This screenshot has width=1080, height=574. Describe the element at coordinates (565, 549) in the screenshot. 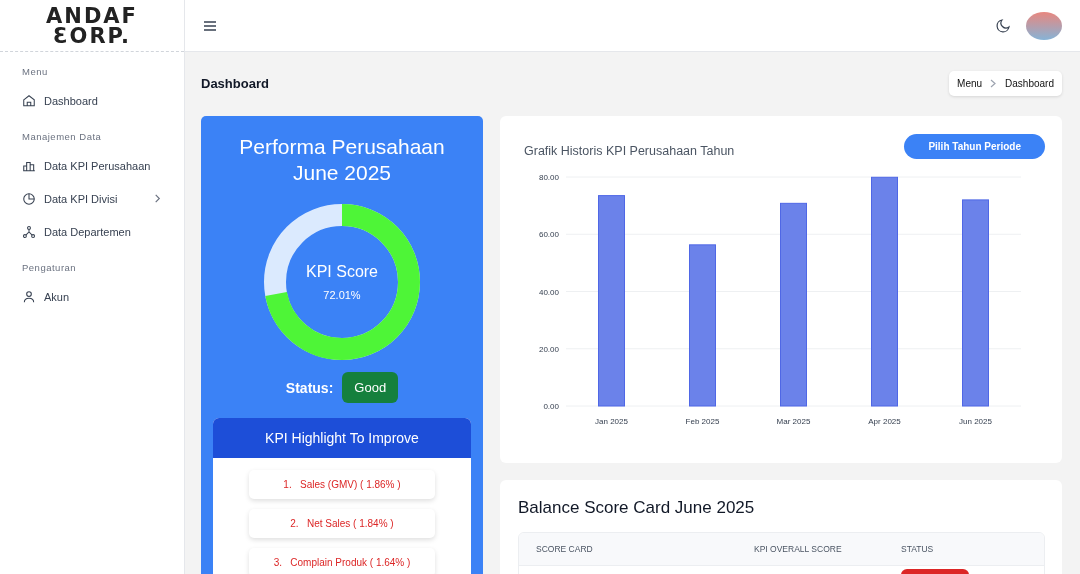

I see `column-header: SCORE CARD` at that location.